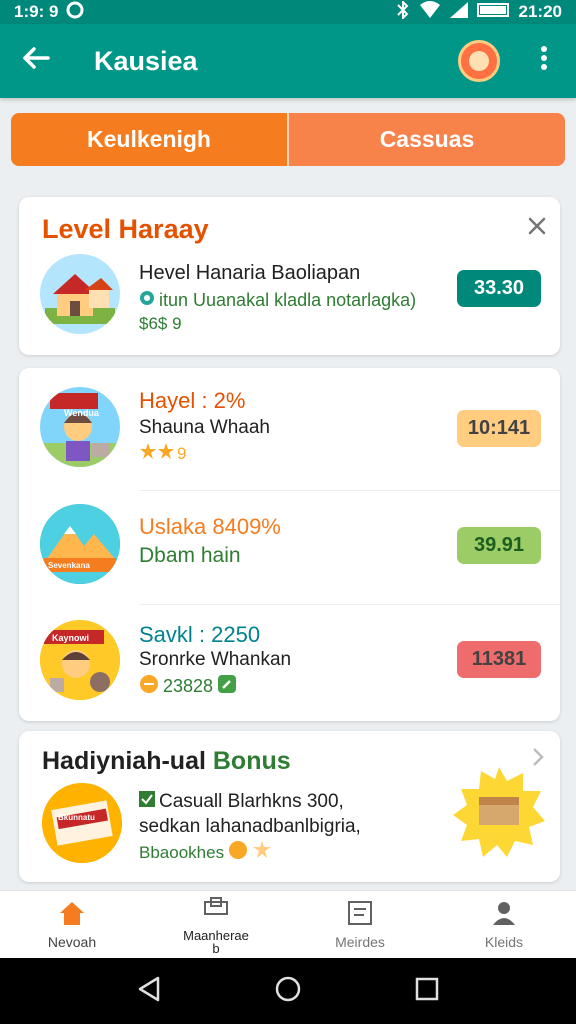 This screenshot has width=576, height=1024. What do you see at coordinates (499, 428) in the screenshot?
I see `list-item-1-value-button: 10:141` at bounding box center [499, 428].